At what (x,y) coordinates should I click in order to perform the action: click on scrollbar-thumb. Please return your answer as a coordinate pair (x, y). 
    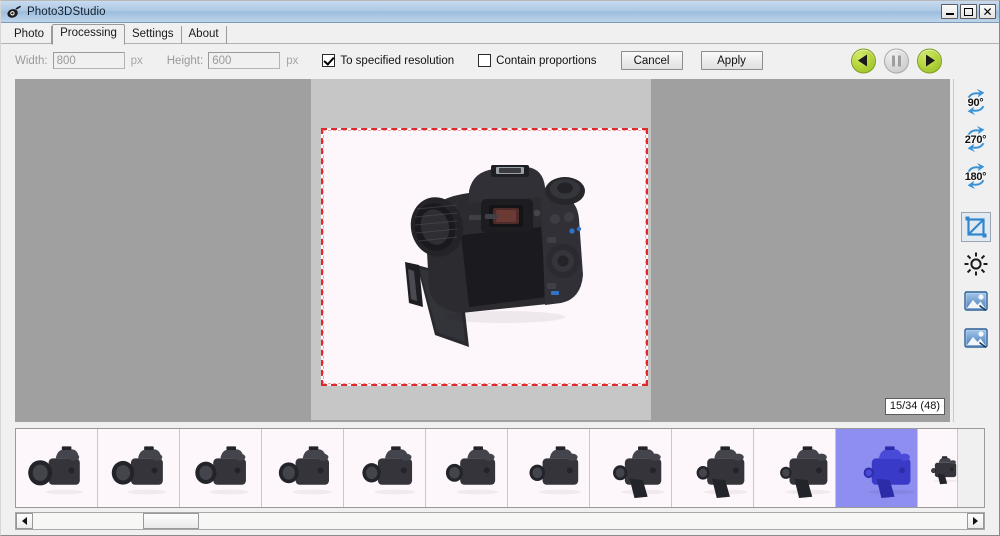
    Looking at the image, I should click on (171, 521).